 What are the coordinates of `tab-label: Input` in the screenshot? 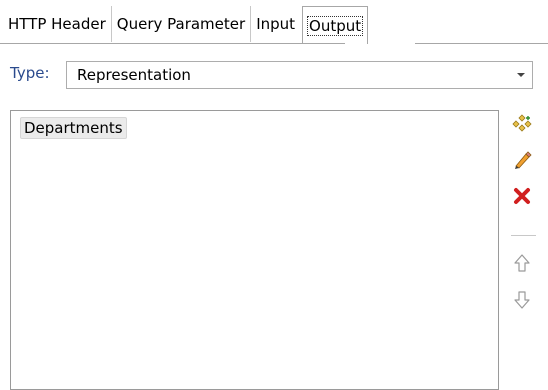 It's located at (276, 24).